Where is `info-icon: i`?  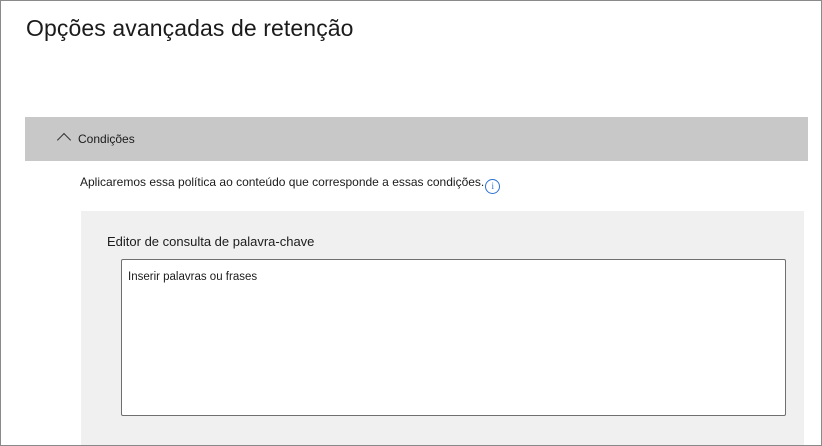 info-icon: i is located at coordinates (493, 186).